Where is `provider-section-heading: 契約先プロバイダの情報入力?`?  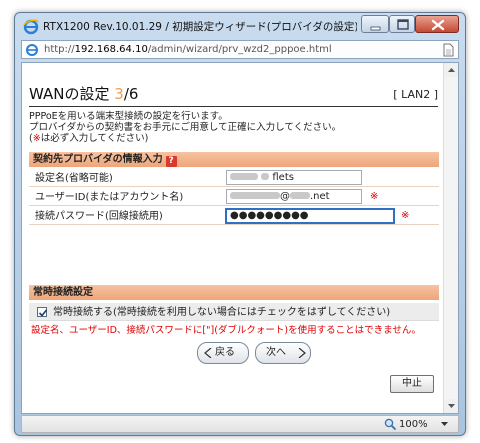
provider-section-heading: 契約先プロバイダの情報入力? is located at coordinates (234, 159).